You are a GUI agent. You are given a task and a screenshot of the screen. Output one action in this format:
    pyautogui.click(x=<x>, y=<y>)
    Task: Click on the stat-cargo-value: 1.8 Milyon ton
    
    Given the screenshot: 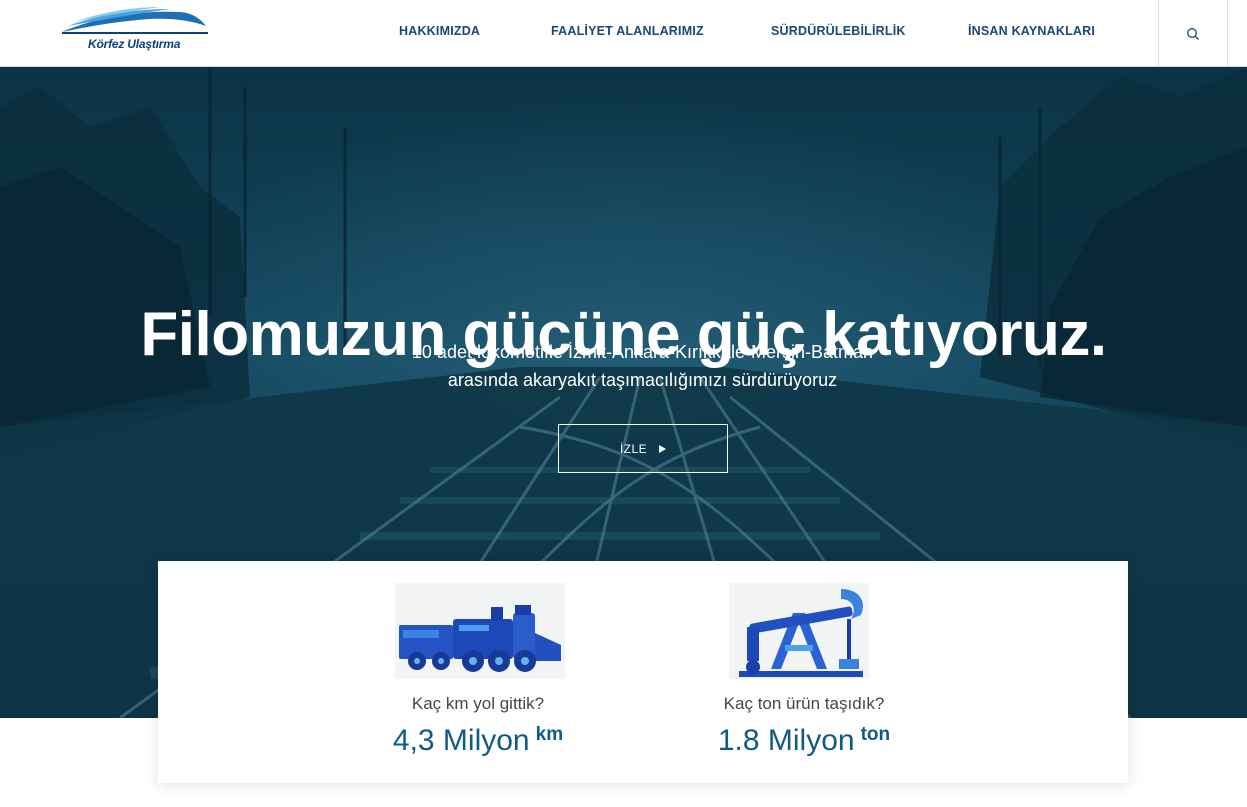 What is the action you would take?
    pyautogui.click(x=804, y=741)
    